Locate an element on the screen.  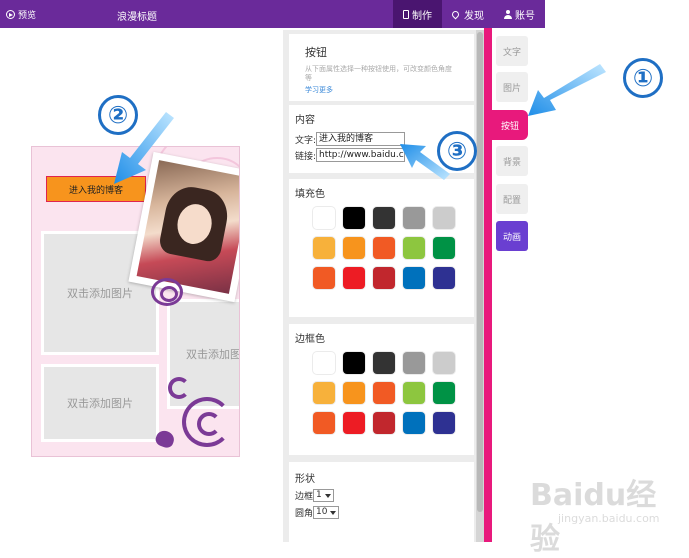
user-icon is located at coordinates (508, 14).